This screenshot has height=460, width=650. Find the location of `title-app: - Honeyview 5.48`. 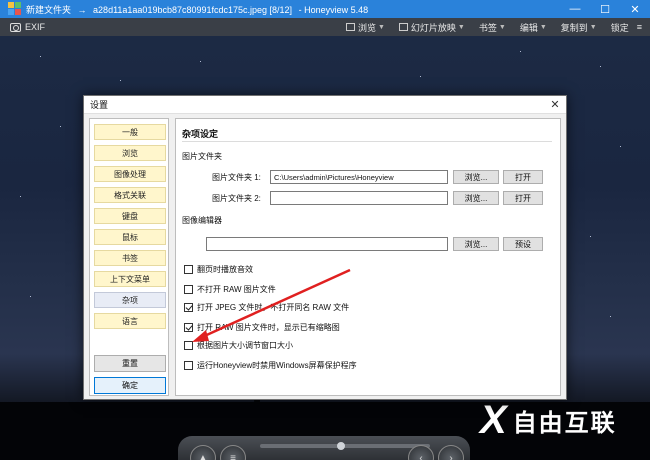

title-app: - Honeyview 5.48 is located at coordinates (333, 9).